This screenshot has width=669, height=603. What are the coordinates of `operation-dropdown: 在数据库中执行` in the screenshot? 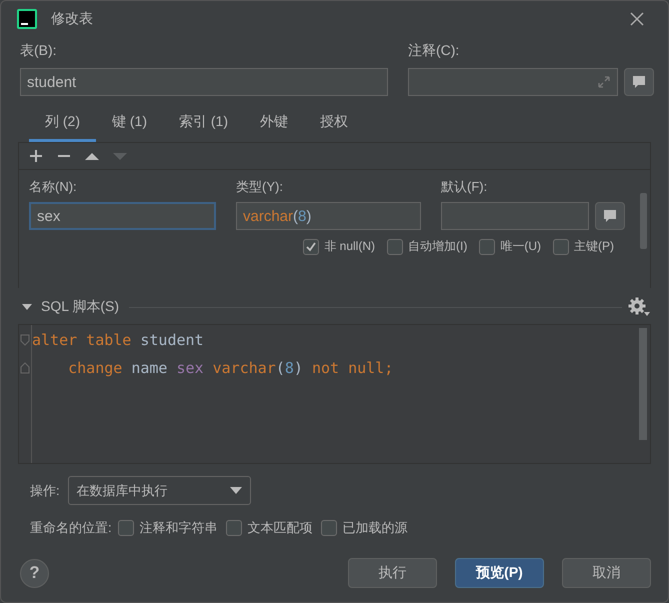 It's located at (159, 490).